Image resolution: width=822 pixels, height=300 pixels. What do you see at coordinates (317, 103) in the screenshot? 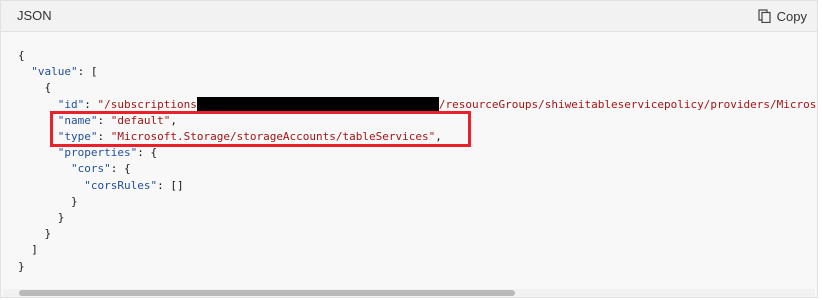
I see `redacted-subscription-id` at bounding box center [317, 103].